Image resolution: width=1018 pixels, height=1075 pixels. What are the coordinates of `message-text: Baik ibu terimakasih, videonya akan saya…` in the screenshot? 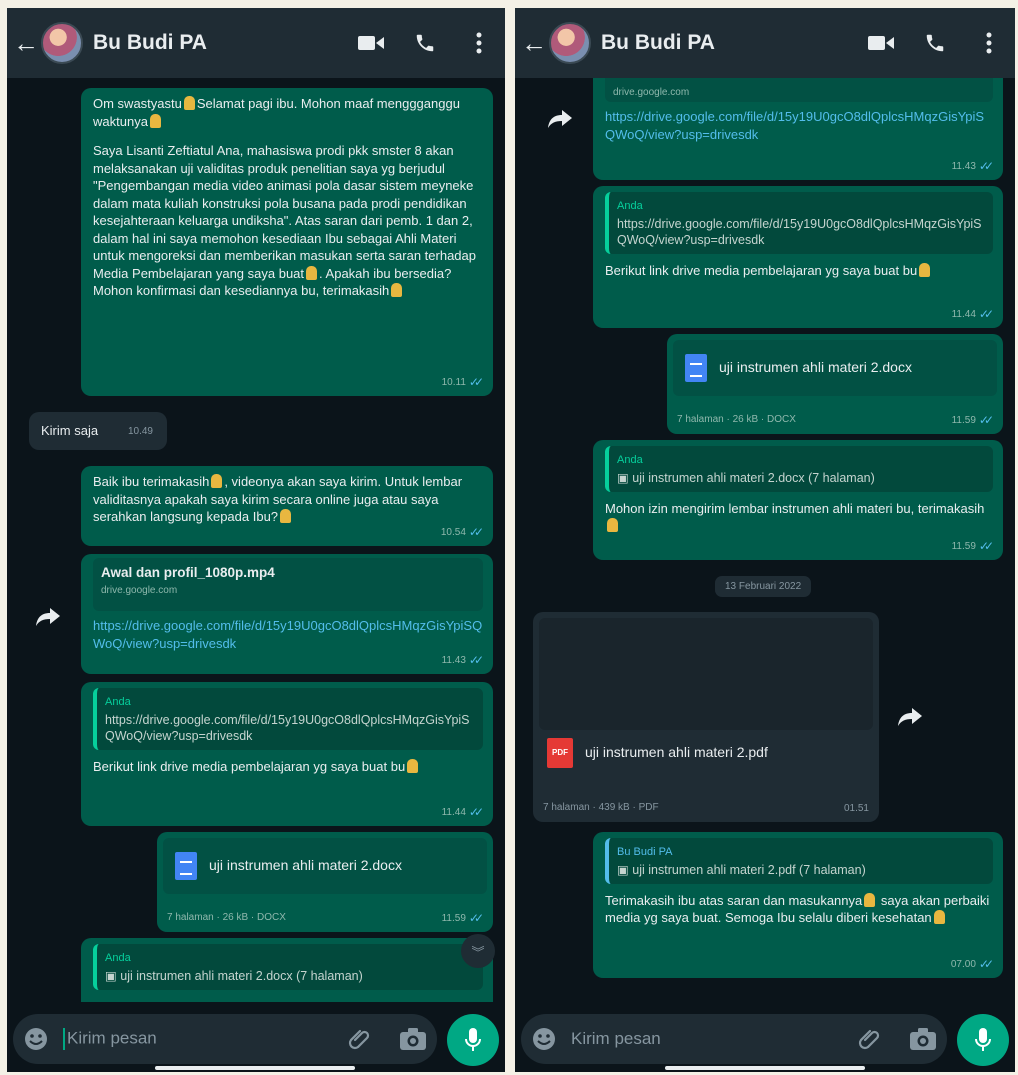 It's located at (288, 499).